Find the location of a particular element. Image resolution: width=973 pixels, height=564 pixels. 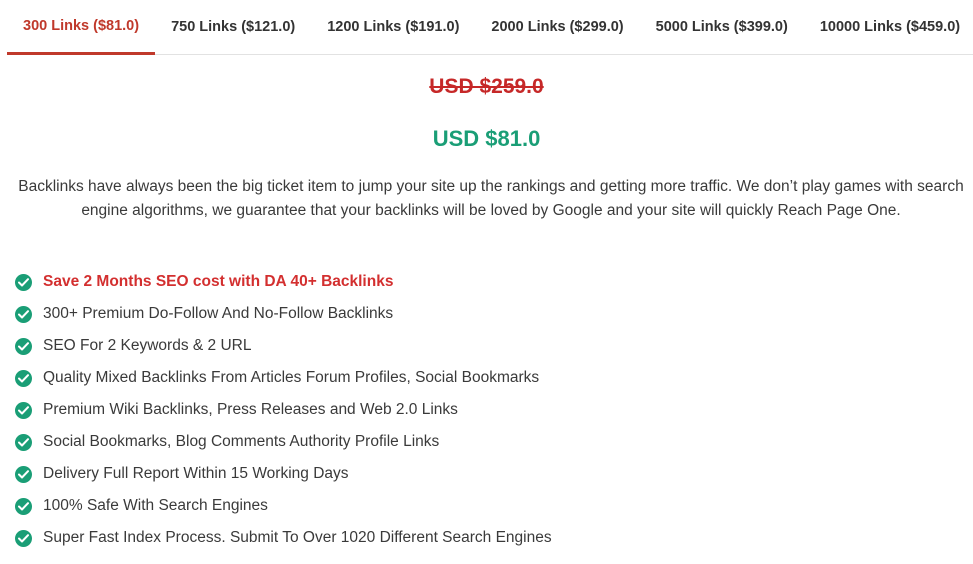

current-price: USD $81.0 is located at coordinates (486, 138).